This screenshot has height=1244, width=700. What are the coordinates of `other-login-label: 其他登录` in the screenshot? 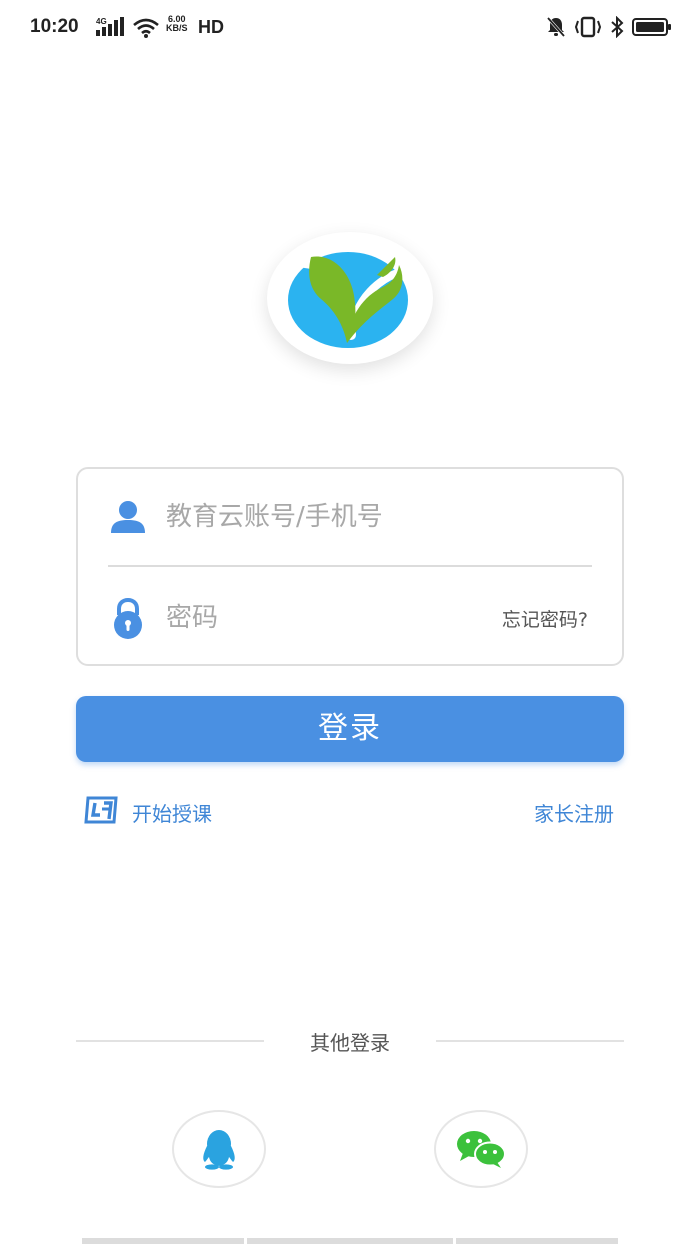 It's located at (350, 1043).